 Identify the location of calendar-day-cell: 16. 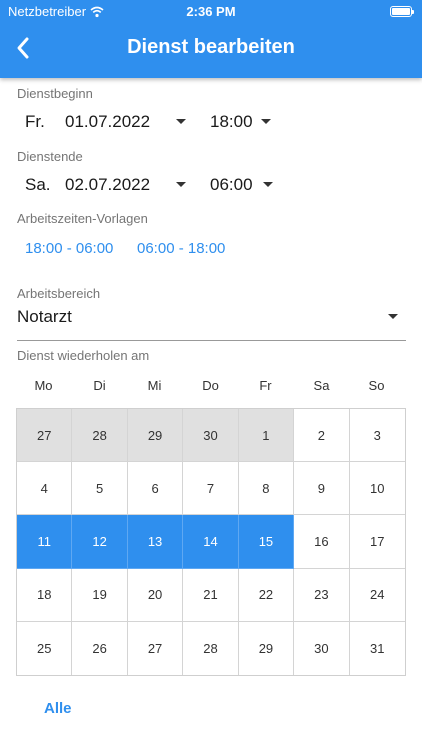
(322, 542).